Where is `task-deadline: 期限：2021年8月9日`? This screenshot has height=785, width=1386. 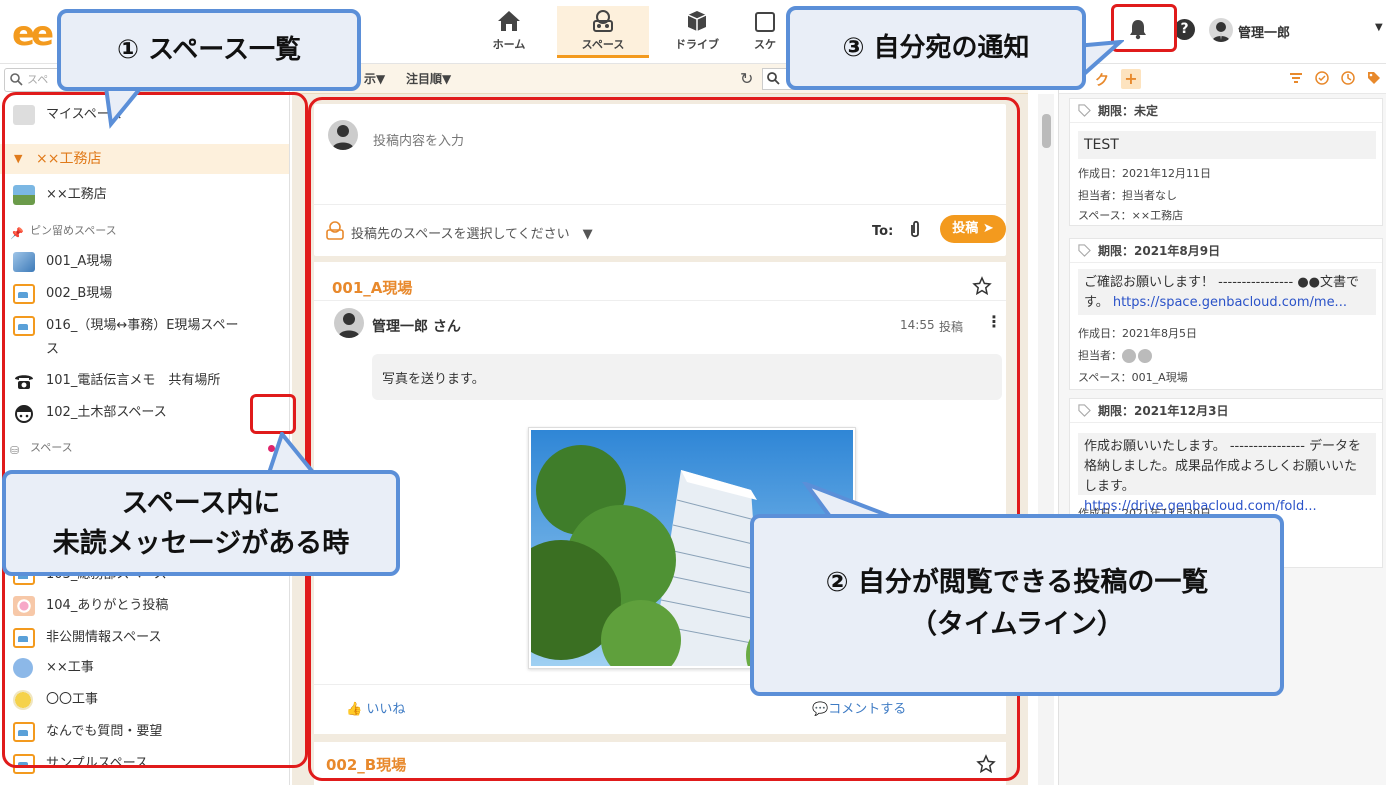
task-deadline: 期限：2021年8月9日 is located at coordinates (1226, 251).